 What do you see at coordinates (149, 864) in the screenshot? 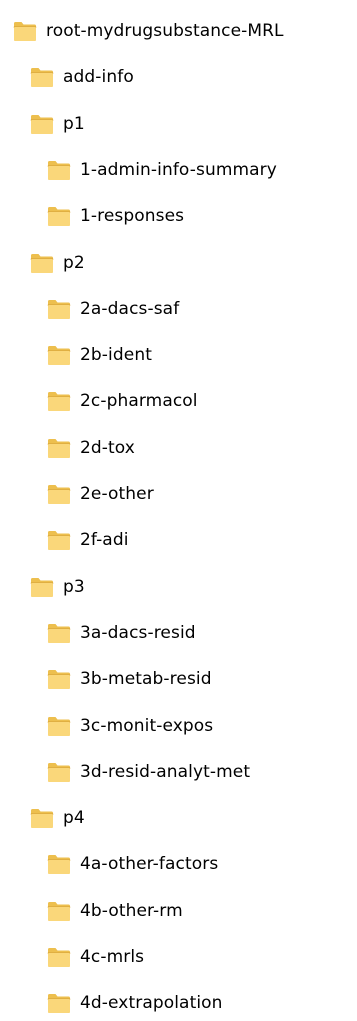
I see `folder-label: 4a-other-factors` at bounding box center [149, 864].